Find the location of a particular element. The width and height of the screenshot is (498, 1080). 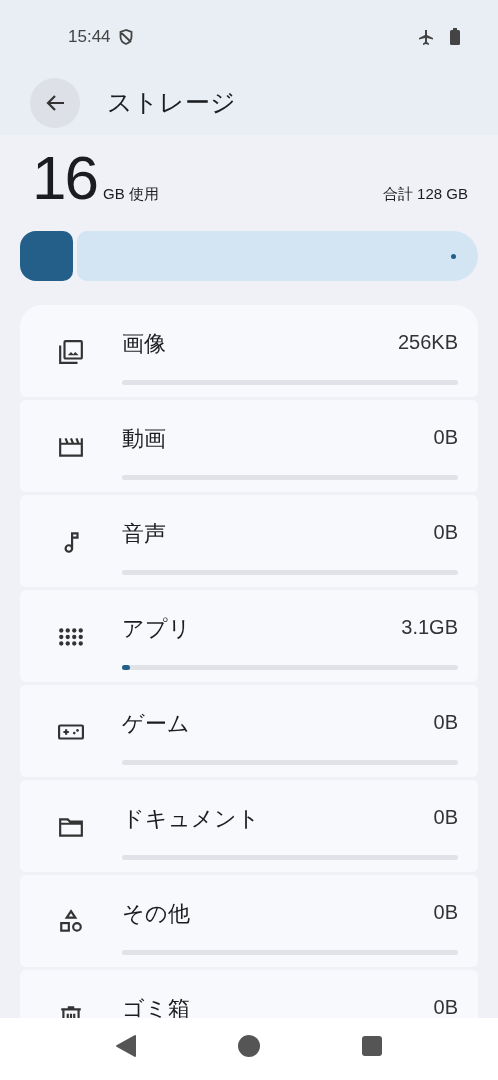

airplane-icon is located at coordinates (426, 36).